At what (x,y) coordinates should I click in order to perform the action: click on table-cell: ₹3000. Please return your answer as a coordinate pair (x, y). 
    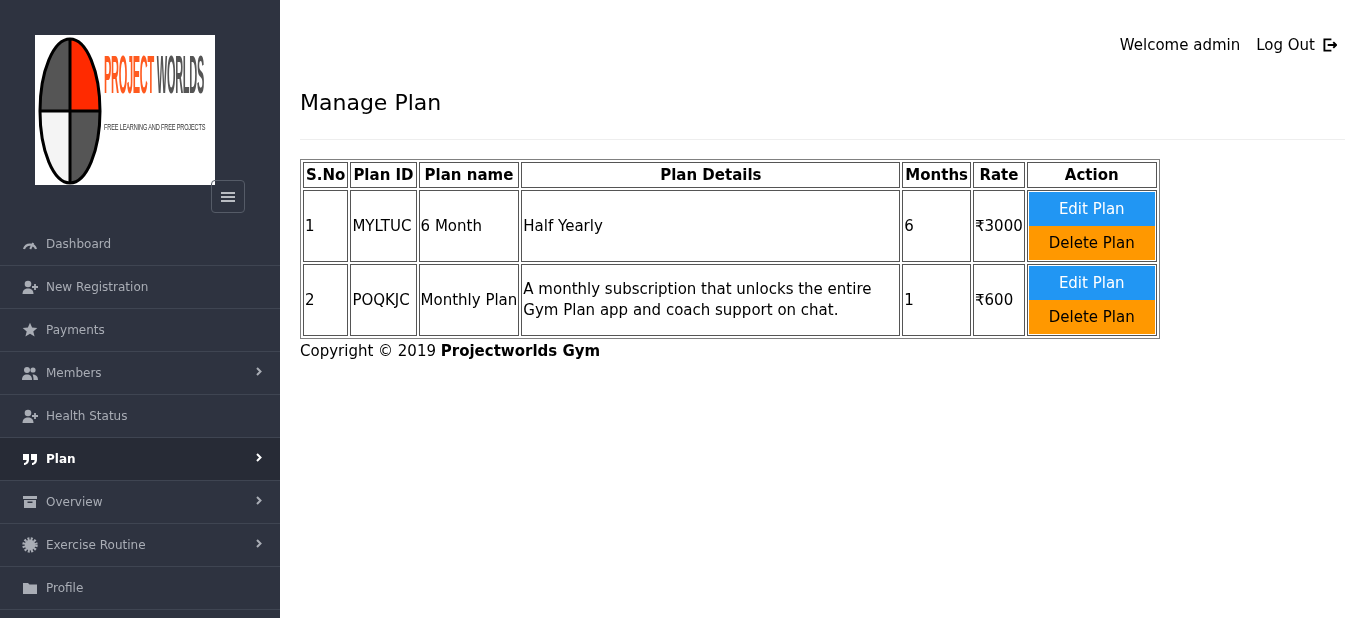
    Looking at the image, I should click on (999, 226).